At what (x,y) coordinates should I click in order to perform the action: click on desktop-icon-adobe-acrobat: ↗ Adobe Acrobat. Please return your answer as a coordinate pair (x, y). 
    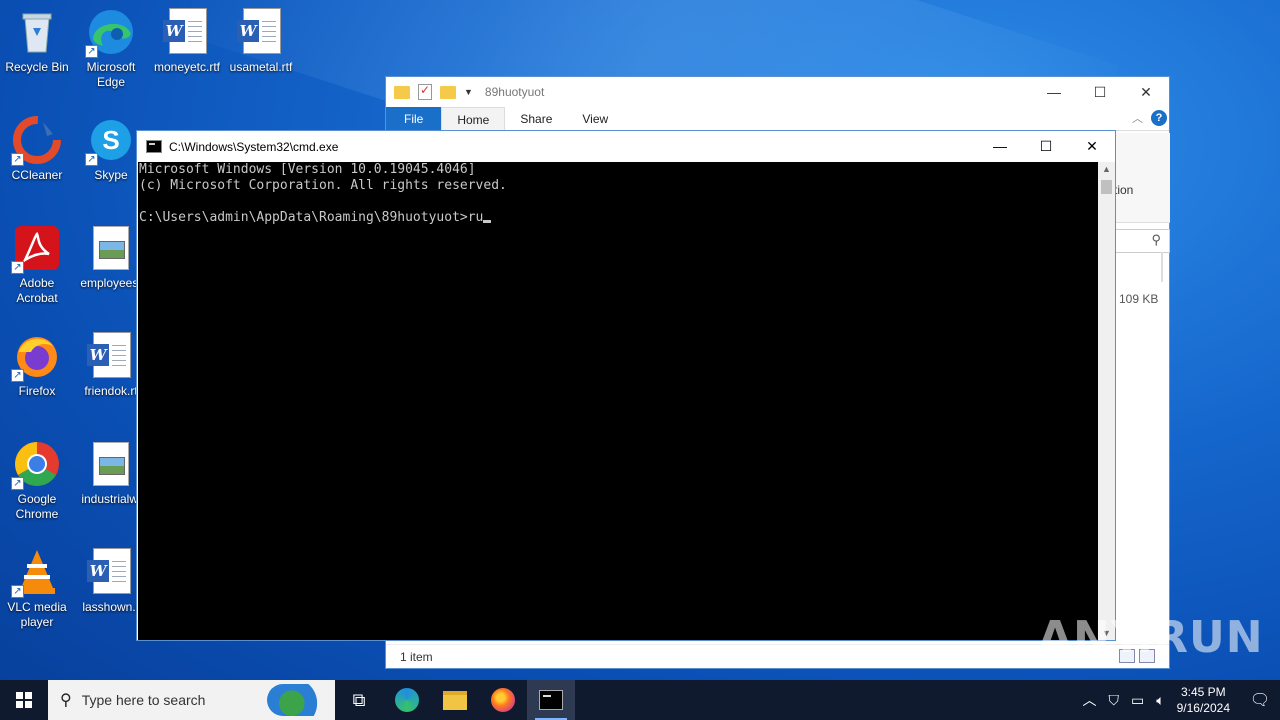
    Looking at the image, I should click on (37, 268).